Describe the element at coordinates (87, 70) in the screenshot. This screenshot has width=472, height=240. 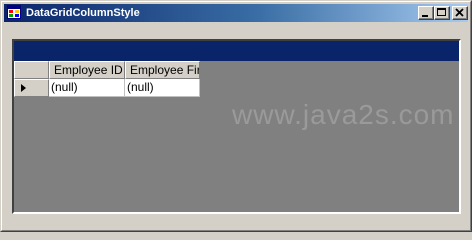
I see `column-header-employee-id: Employee ID` at that location.